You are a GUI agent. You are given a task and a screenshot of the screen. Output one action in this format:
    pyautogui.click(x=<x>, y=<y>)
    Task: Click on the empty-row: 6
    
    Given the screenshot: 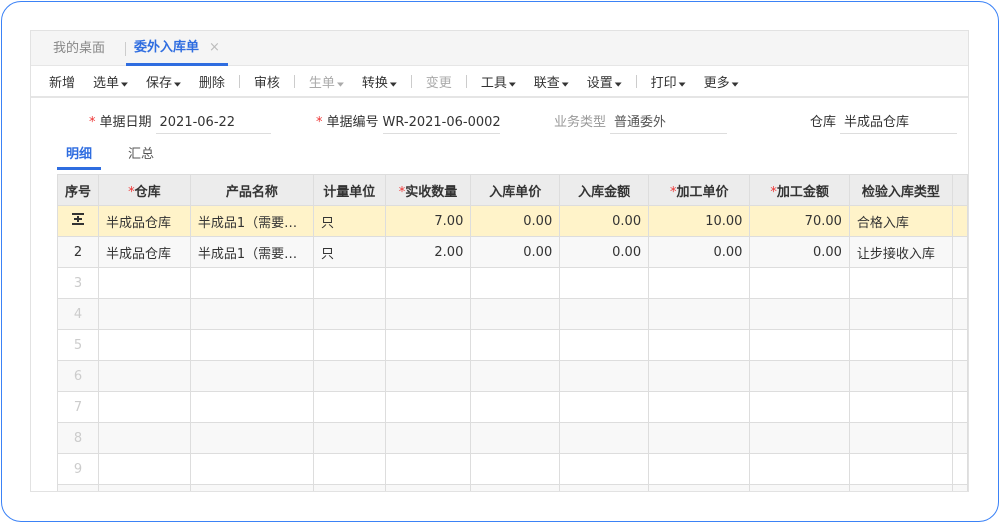 What is the action you would take?
    pyautogui.click(x=512, y=376)
    